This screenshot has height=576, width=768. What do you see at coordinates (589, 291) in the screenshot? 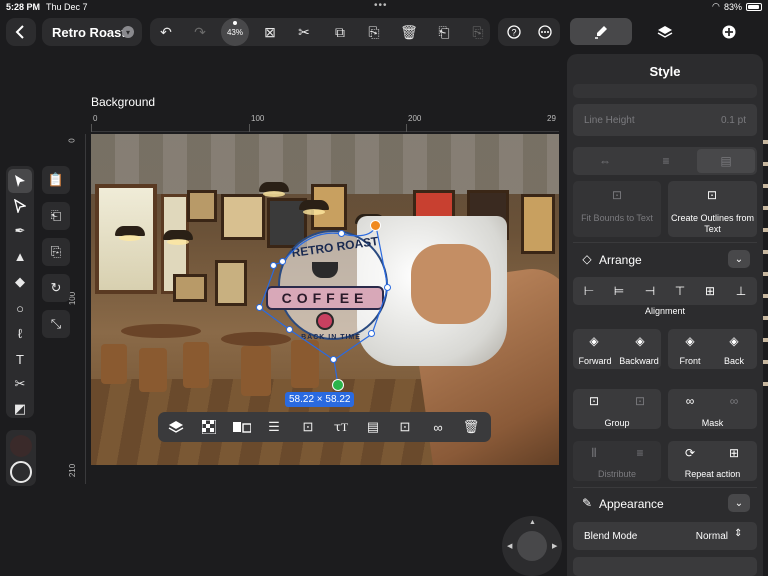
I see `align-left-icon: ⊢` at bounding box center [589, 291].